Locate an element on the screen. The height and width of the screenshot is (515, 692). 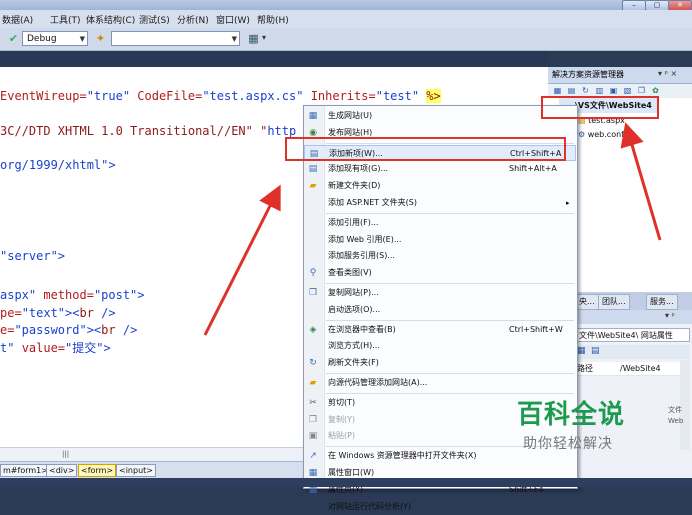
nest-icon: ▥ is located at coordinates (599, 90).